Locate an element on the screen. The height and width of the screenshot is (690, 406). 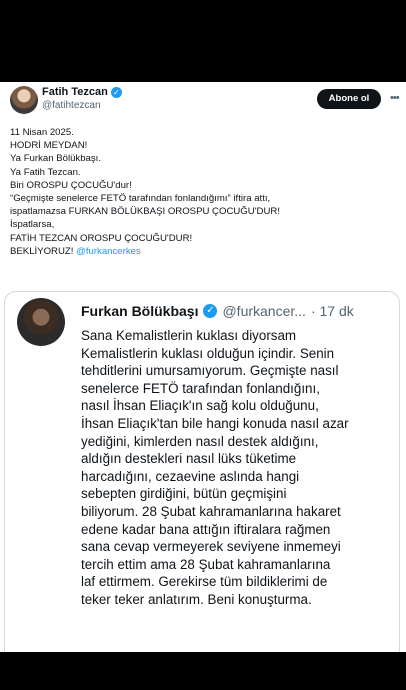
tweet-line: 11 Nisan 2025. is located at coordinates (42, 132).